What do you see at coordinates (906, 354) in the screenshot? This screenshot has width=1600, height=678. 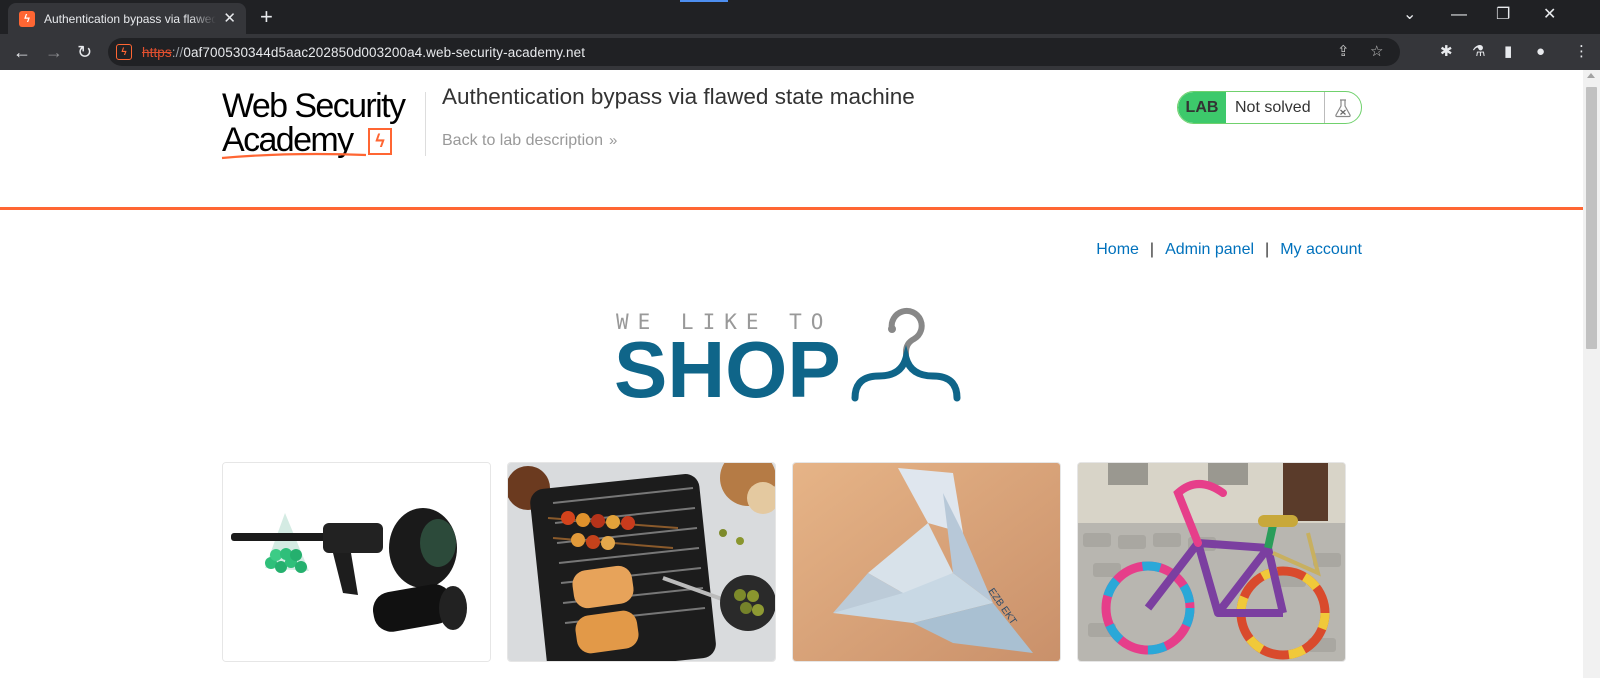 I see `clothes-hanger-icon` at bounding box center [906, 354].